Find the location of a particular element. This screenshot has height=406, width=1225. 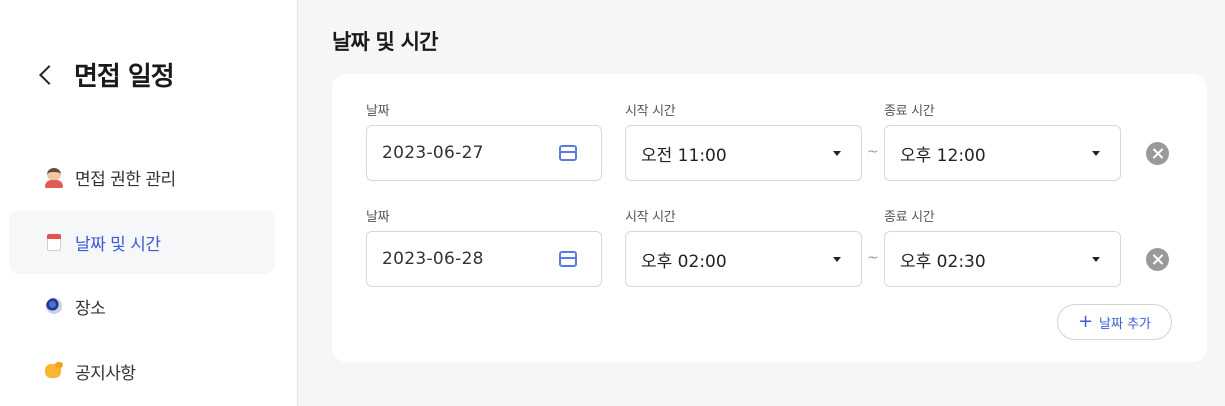

start-time-select: 오전 11:00 is located at coordinates (743, 153).